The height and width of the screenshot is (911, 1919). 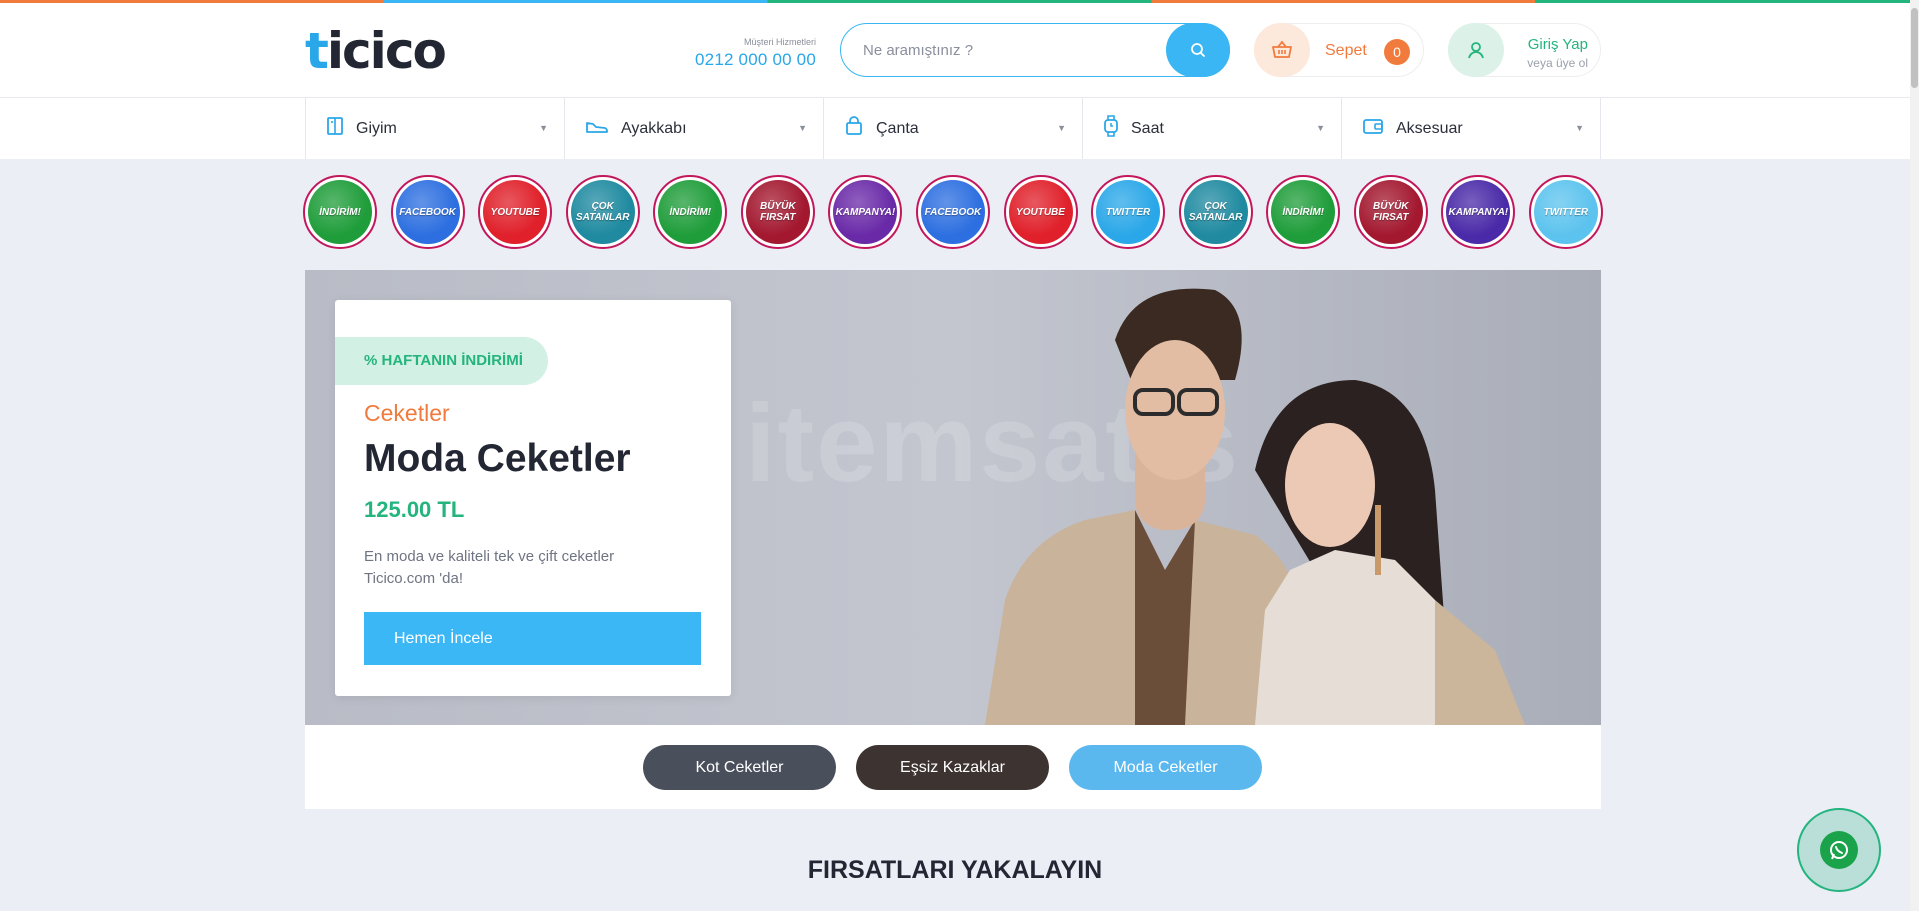 I want to click on cart-label: Sepet, so click(x=1346, y=50).